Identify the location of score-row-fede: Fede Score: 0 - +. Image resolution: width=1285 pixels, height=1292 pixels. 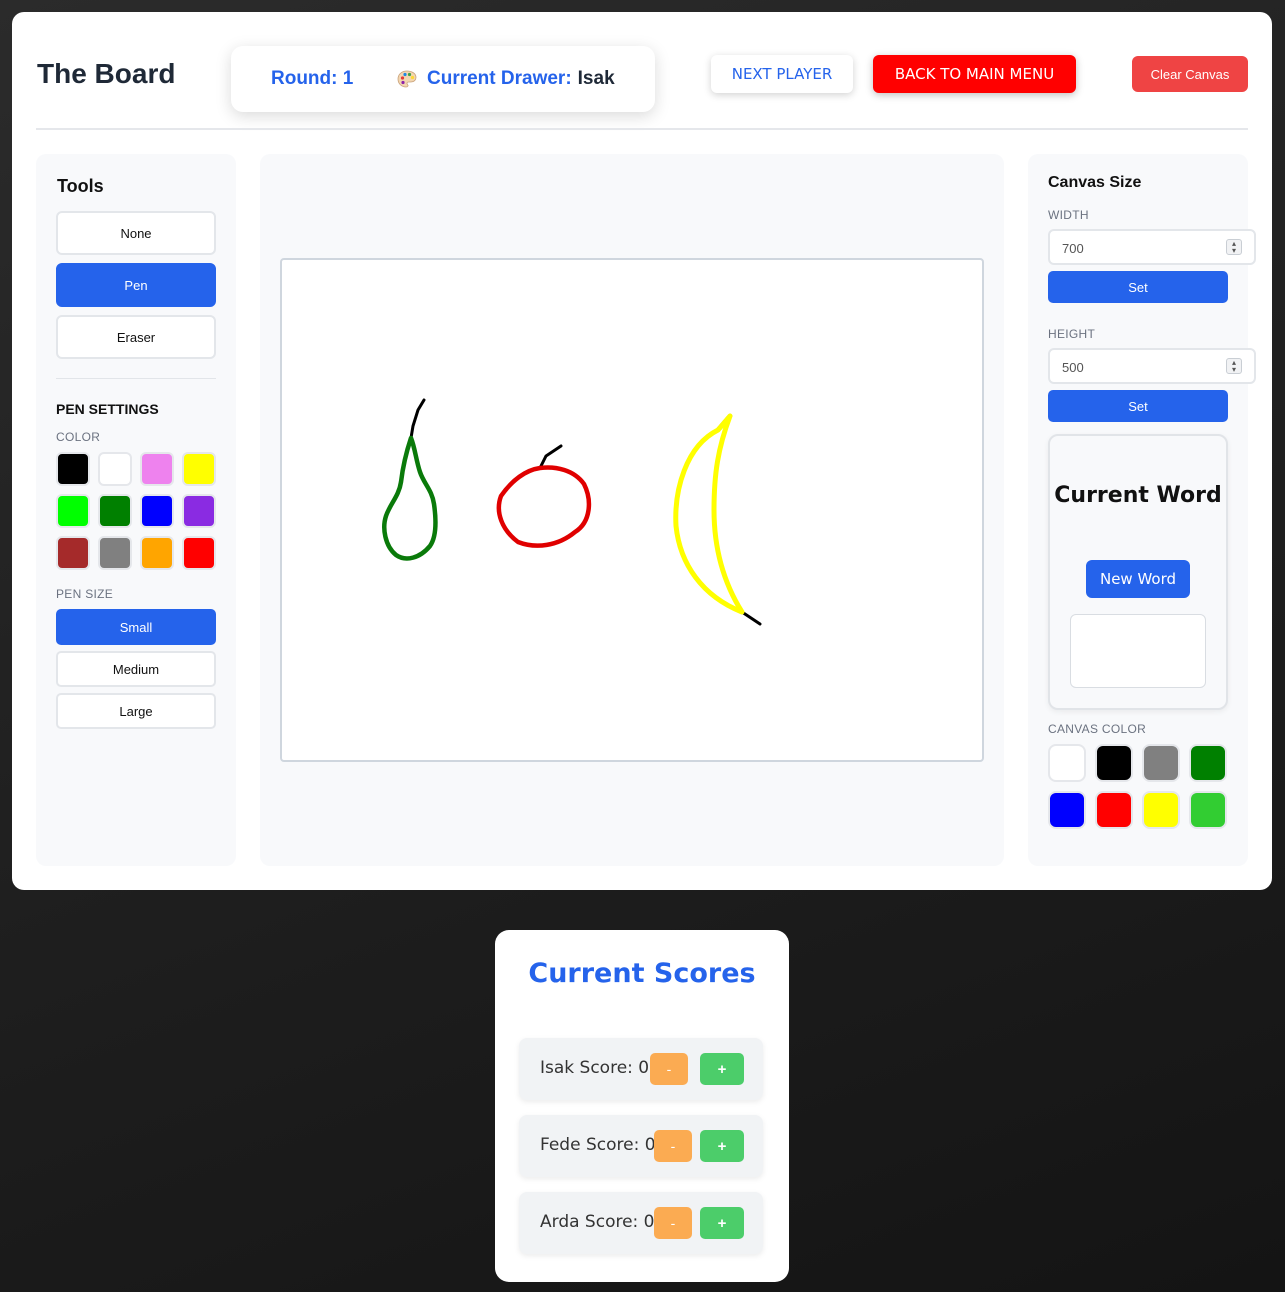
(641, 1146).